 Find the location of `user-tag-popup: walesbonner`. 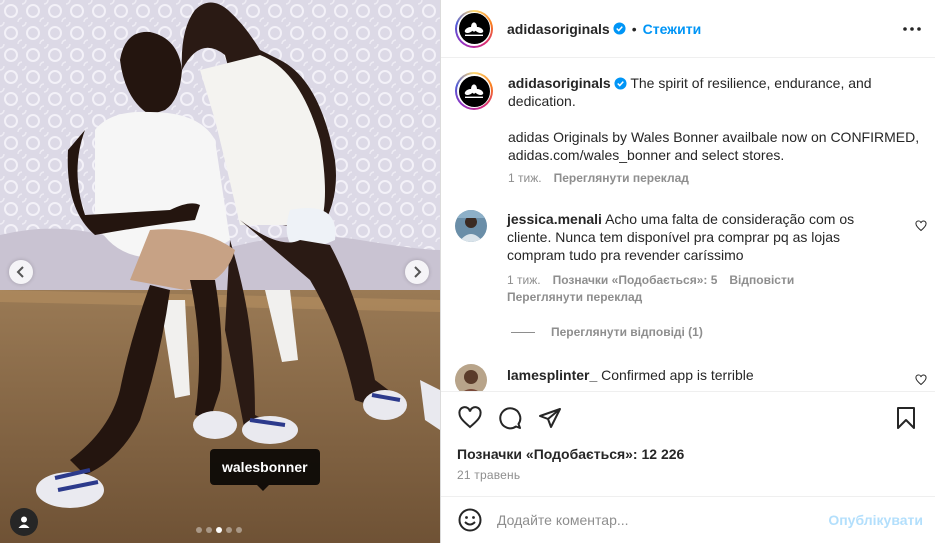

user-tag-popup: walesbonner is located at coordinates (265, 470).